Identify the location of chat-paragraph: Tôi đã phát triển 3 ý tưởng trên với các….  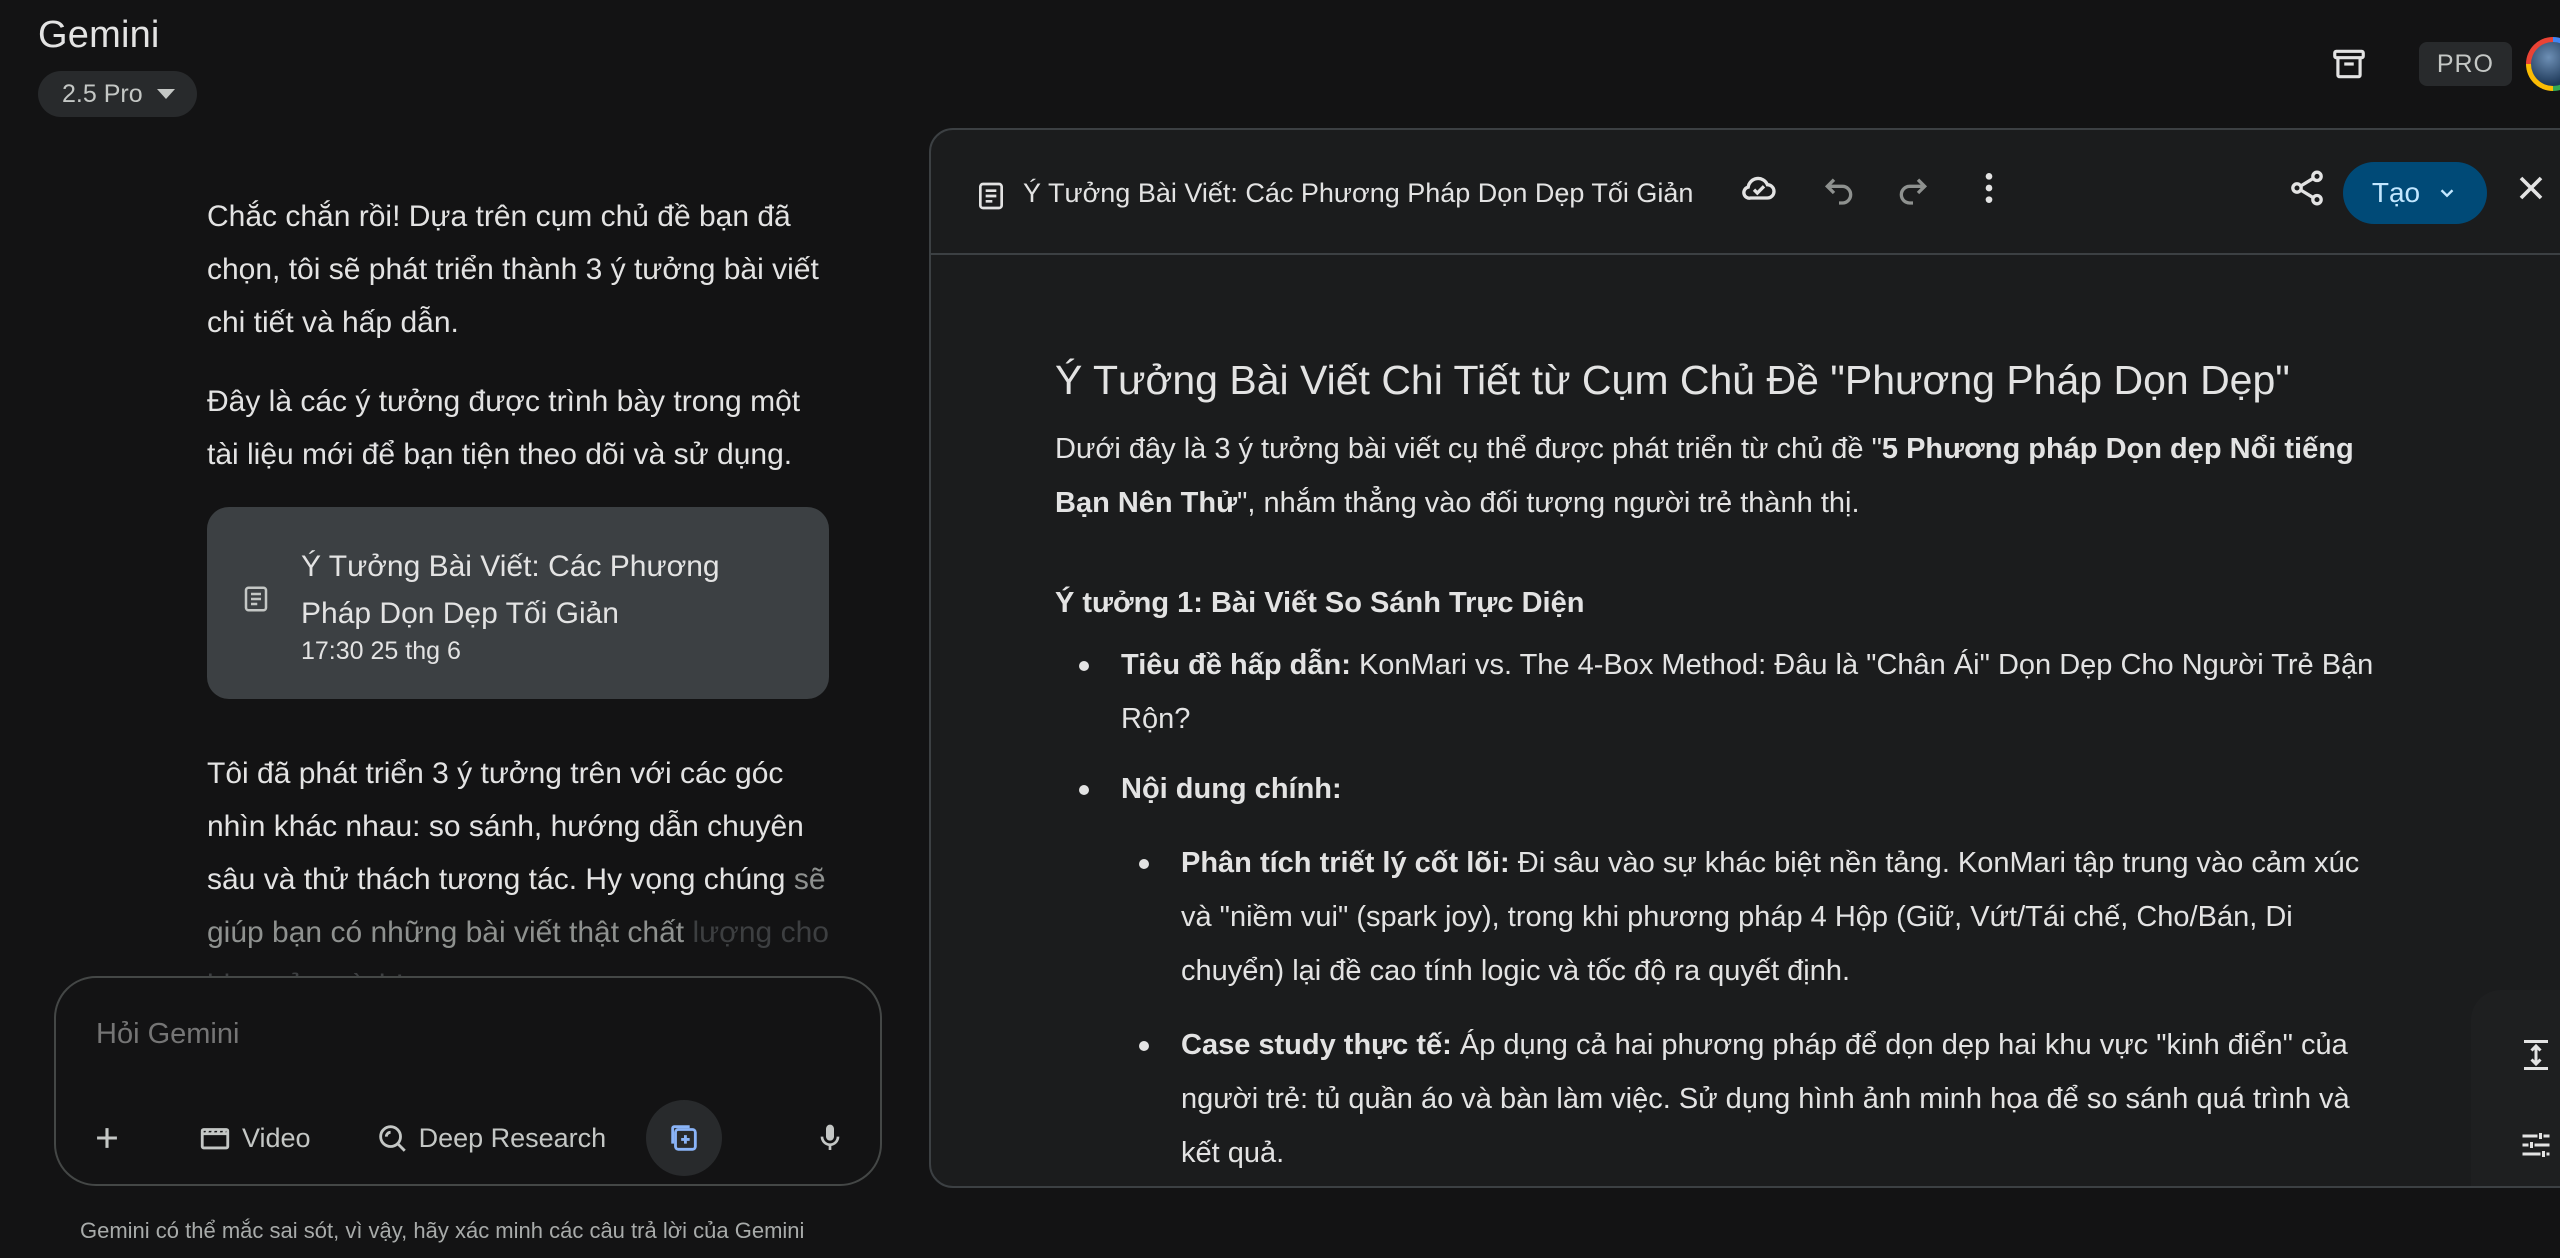
(522, 879).